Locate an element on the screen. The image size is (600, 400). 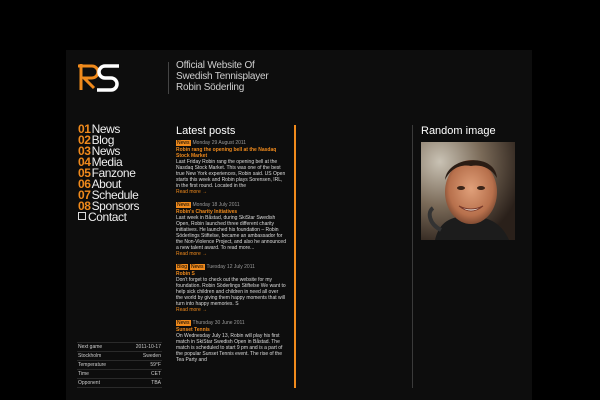
info-label: Opponent is located at coordinates (89, 383).